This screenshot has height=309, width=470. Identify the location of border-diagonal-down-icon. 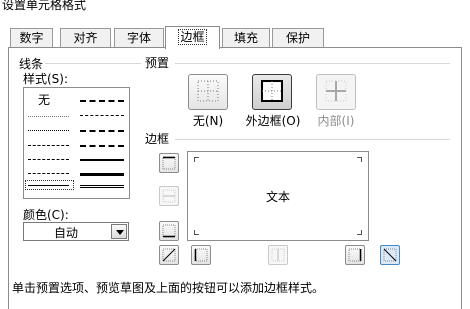
(390, 255).